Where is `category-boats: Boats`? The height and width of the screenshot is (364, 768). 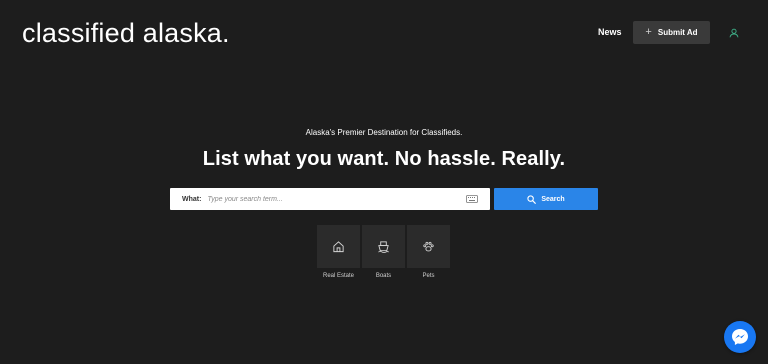 category-boats: Boats is located at coordinates (383, 252).